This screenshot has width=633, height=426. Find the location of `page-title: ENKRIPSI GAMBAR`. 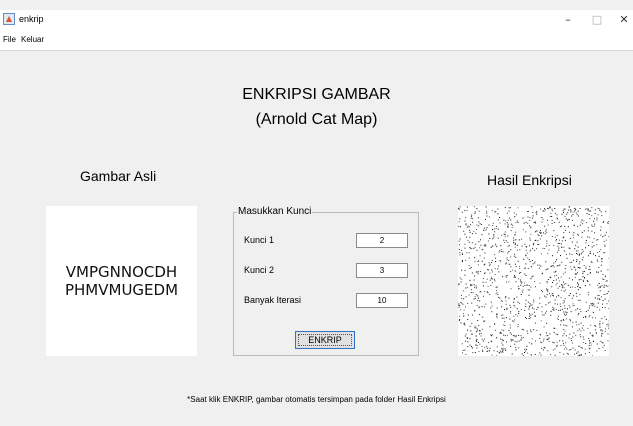

page-title: ENKRIPSI GAMBAR is located at coordinates (316, 94).